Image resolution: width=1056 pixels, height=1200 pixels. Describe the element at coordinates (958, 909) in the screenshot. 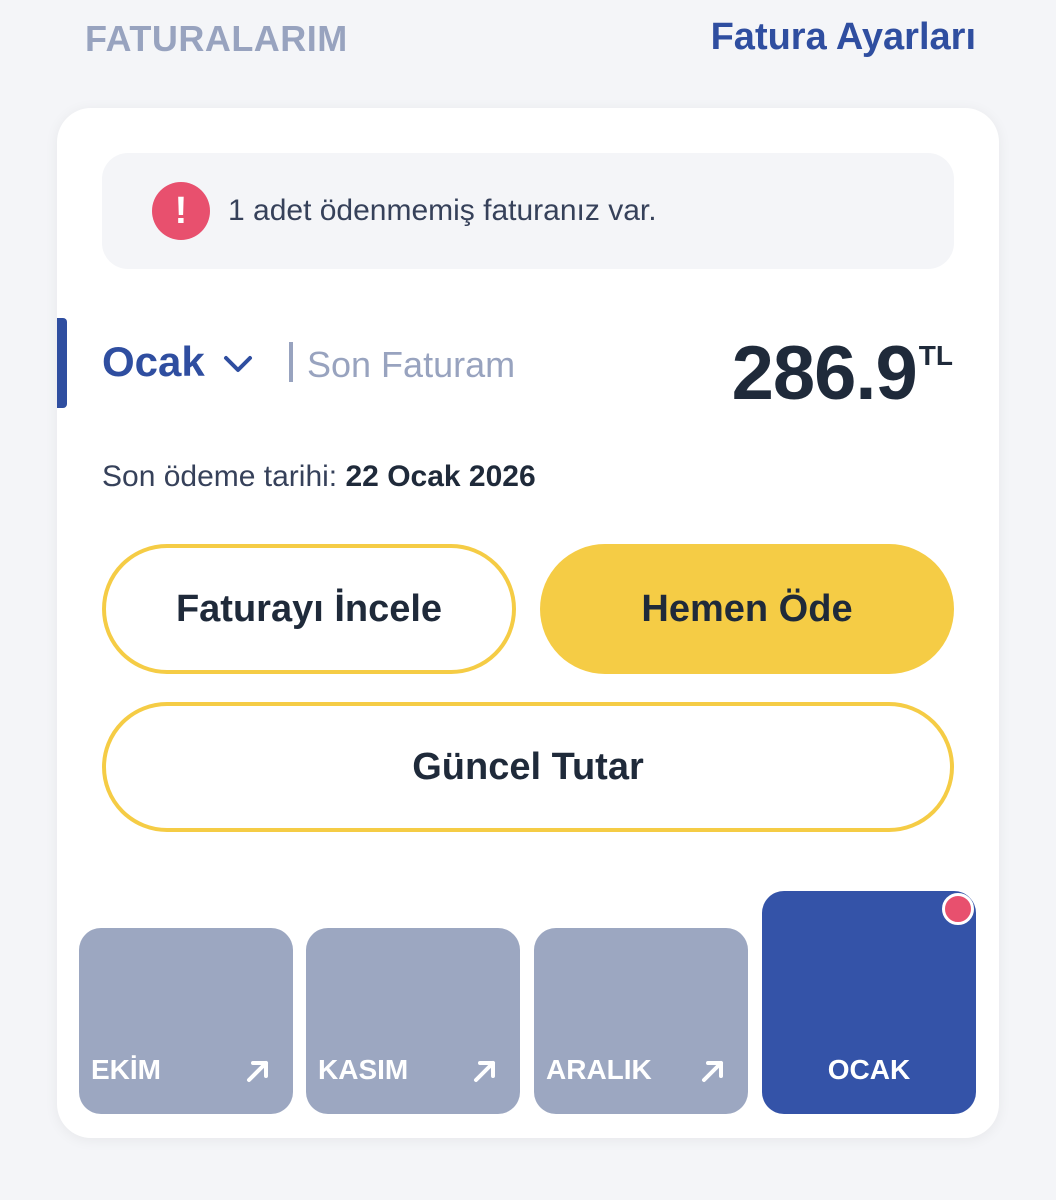

I see `unpaid-dot-indicator` at that location.